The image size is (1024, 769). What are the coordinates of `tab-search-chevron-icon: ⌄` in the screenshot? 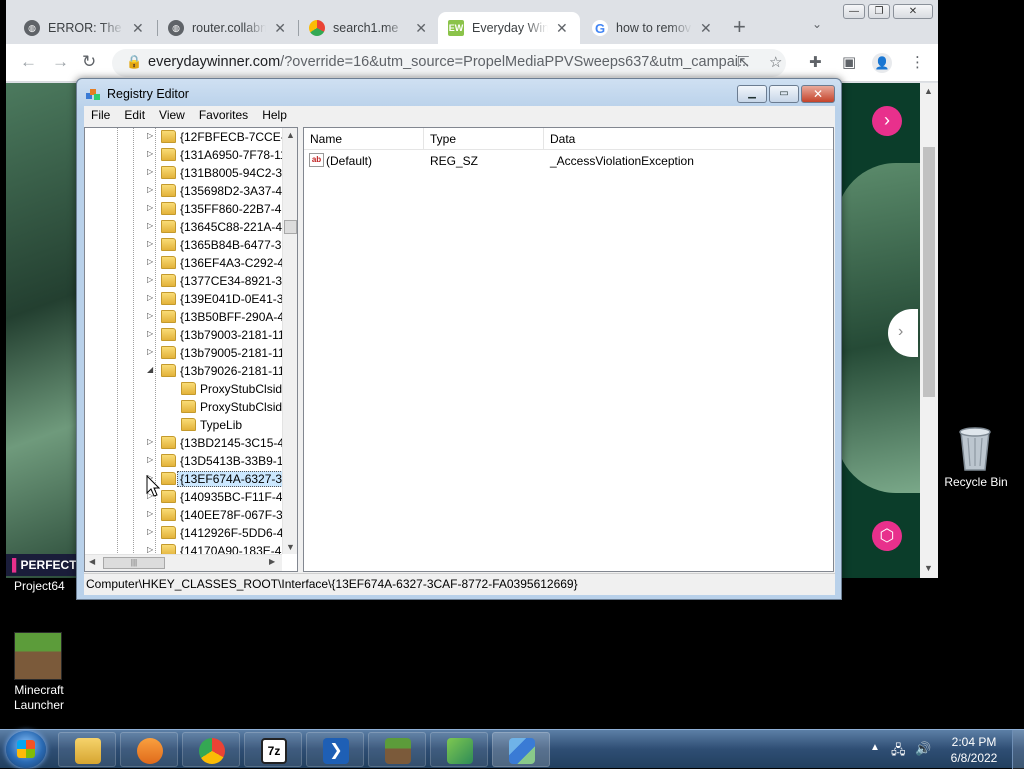 It's located at (817, 24).